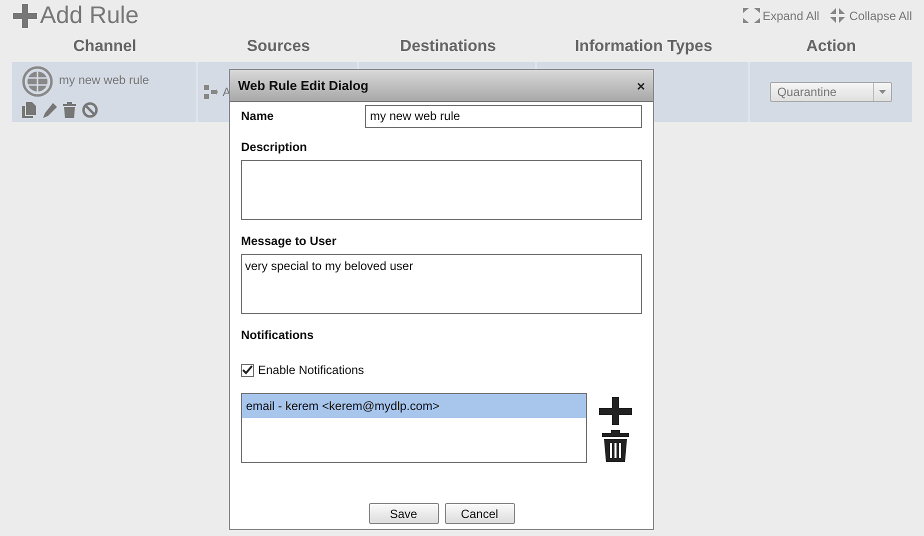 Image resolution: width=924 pixels, height=536 pixels. What do you see at coordinates (880, 15) in the screenshot?
I see `collapse-all-link: Collapse All` at bounding box center [880, 15].